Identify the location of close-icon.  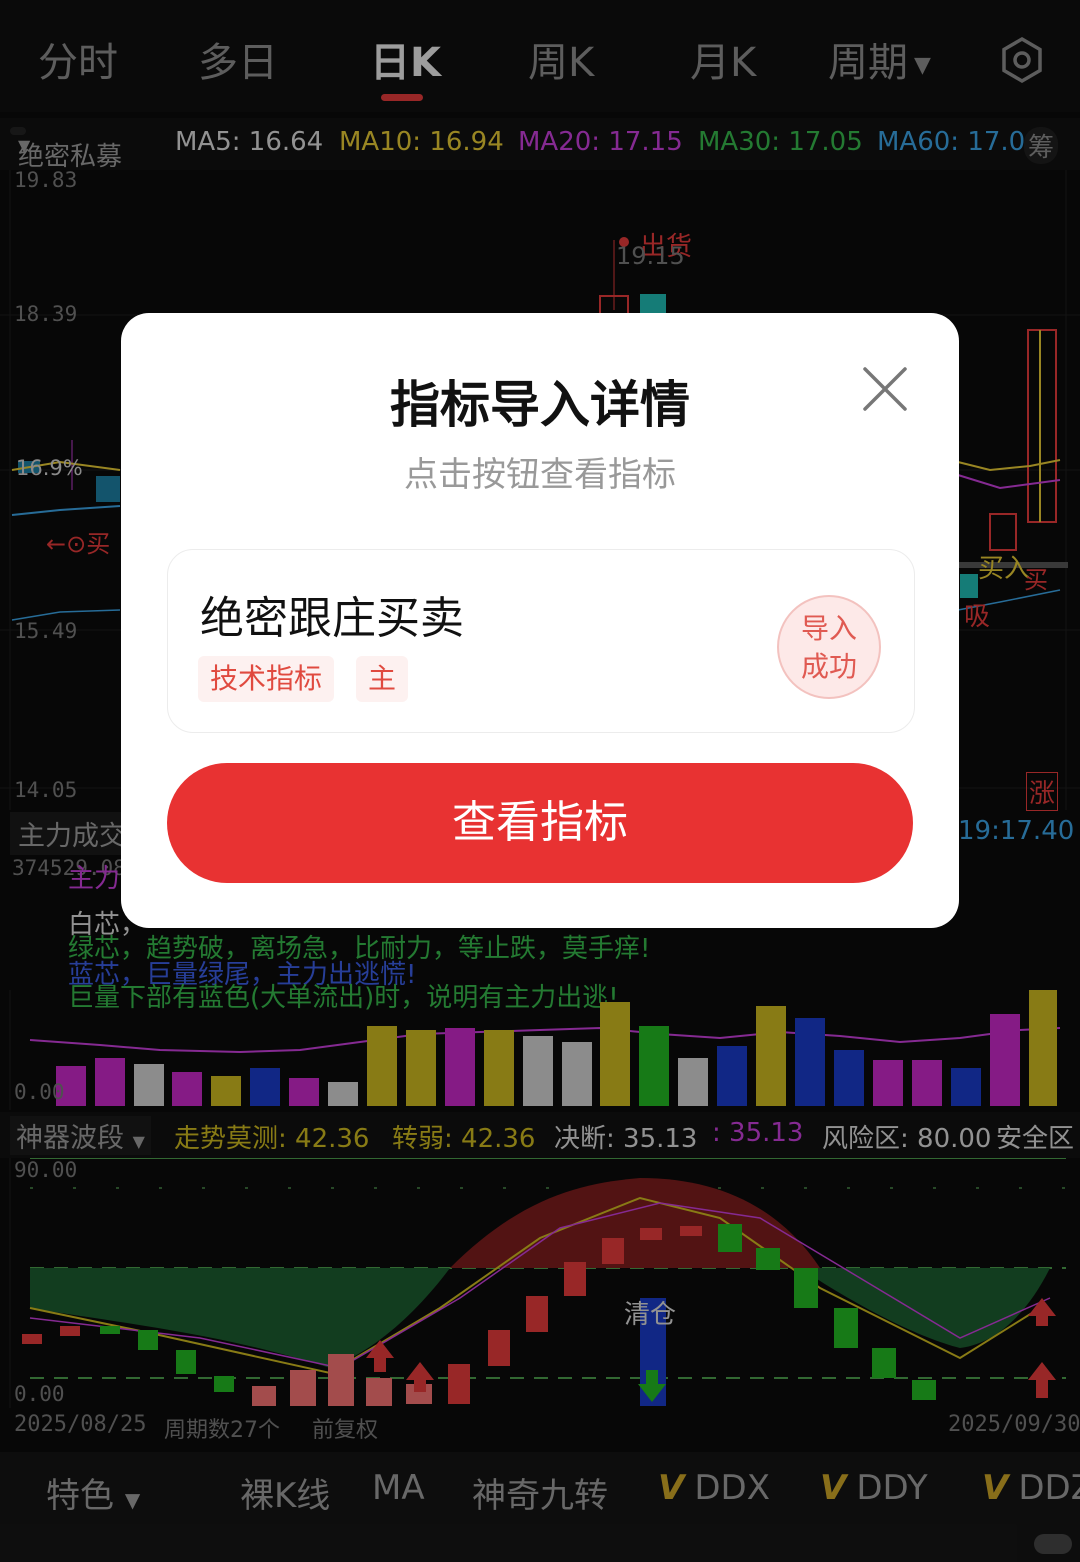
(885, 389).